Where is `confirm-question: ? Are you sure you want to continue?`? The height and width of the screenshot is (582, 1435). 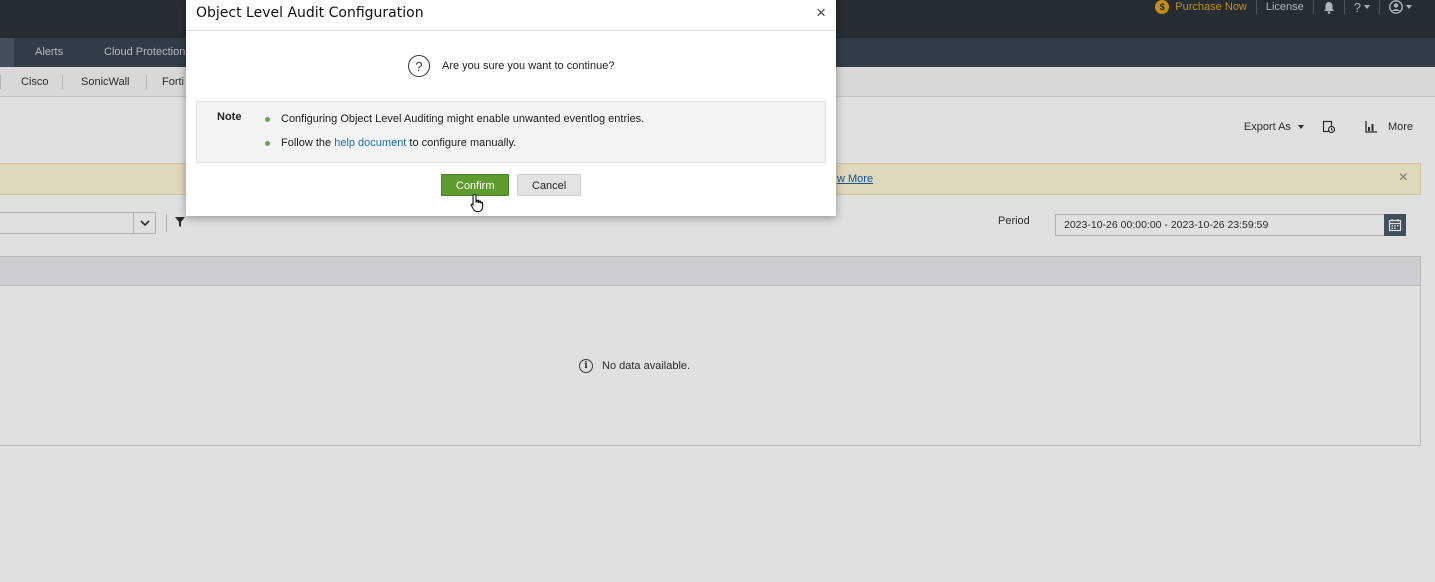 confirm-question: ? Are you sure you want to continue? is located at coordinates (511, 66).